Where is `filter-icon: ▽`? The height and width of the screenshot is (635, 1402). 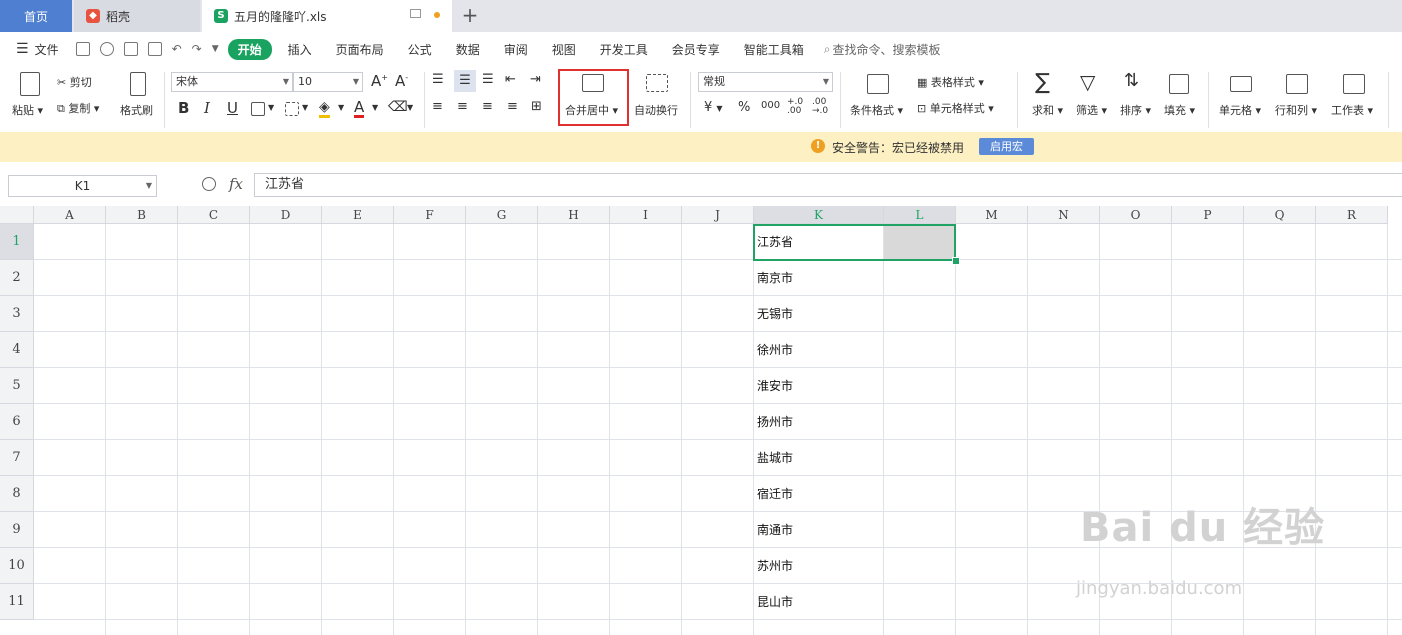
filter-icon: ▽ is located at coordinates (1087, 82).